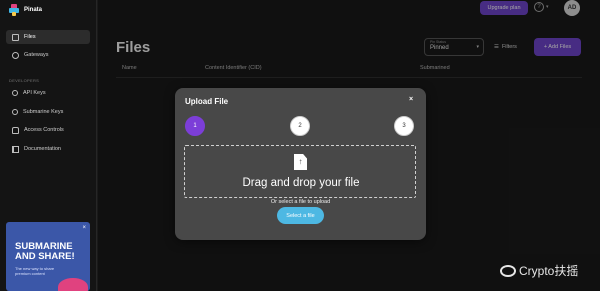 This screenshot has width=600, height=291. I want to click on step-1: 1, so click(195, 126).